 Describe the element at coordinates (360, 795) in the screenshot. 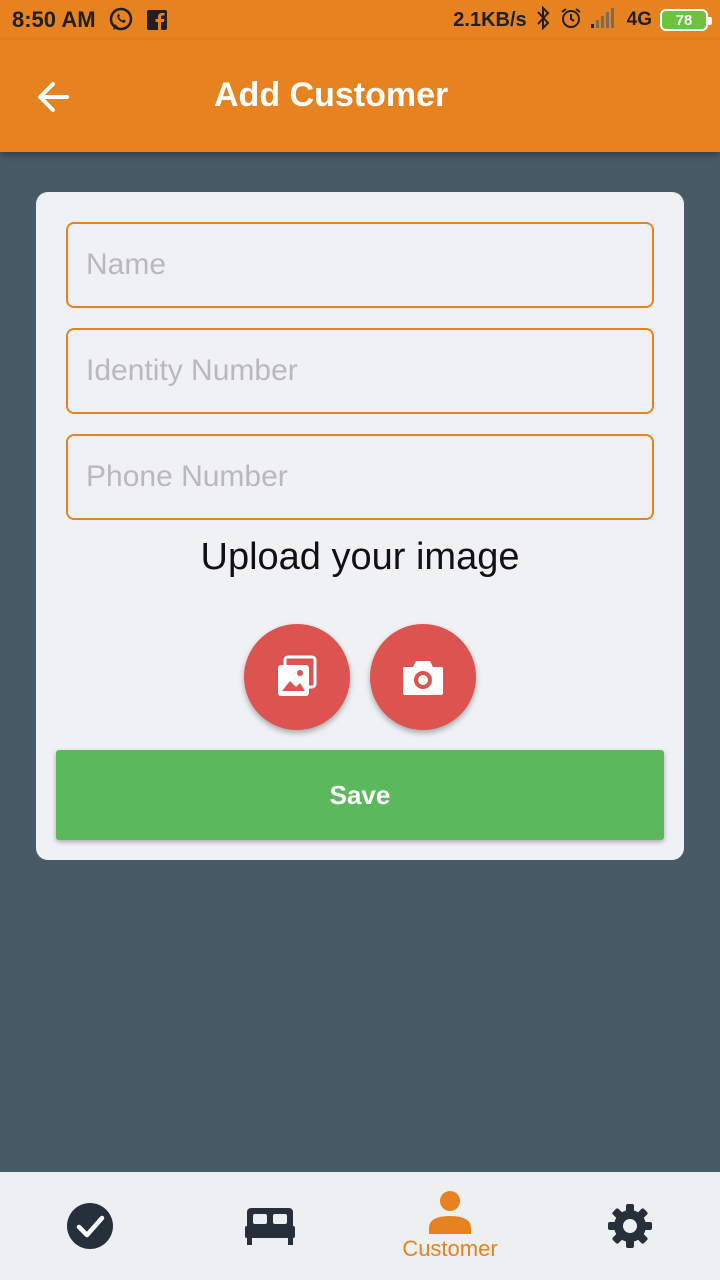

I see `save-button: Save` at that location.